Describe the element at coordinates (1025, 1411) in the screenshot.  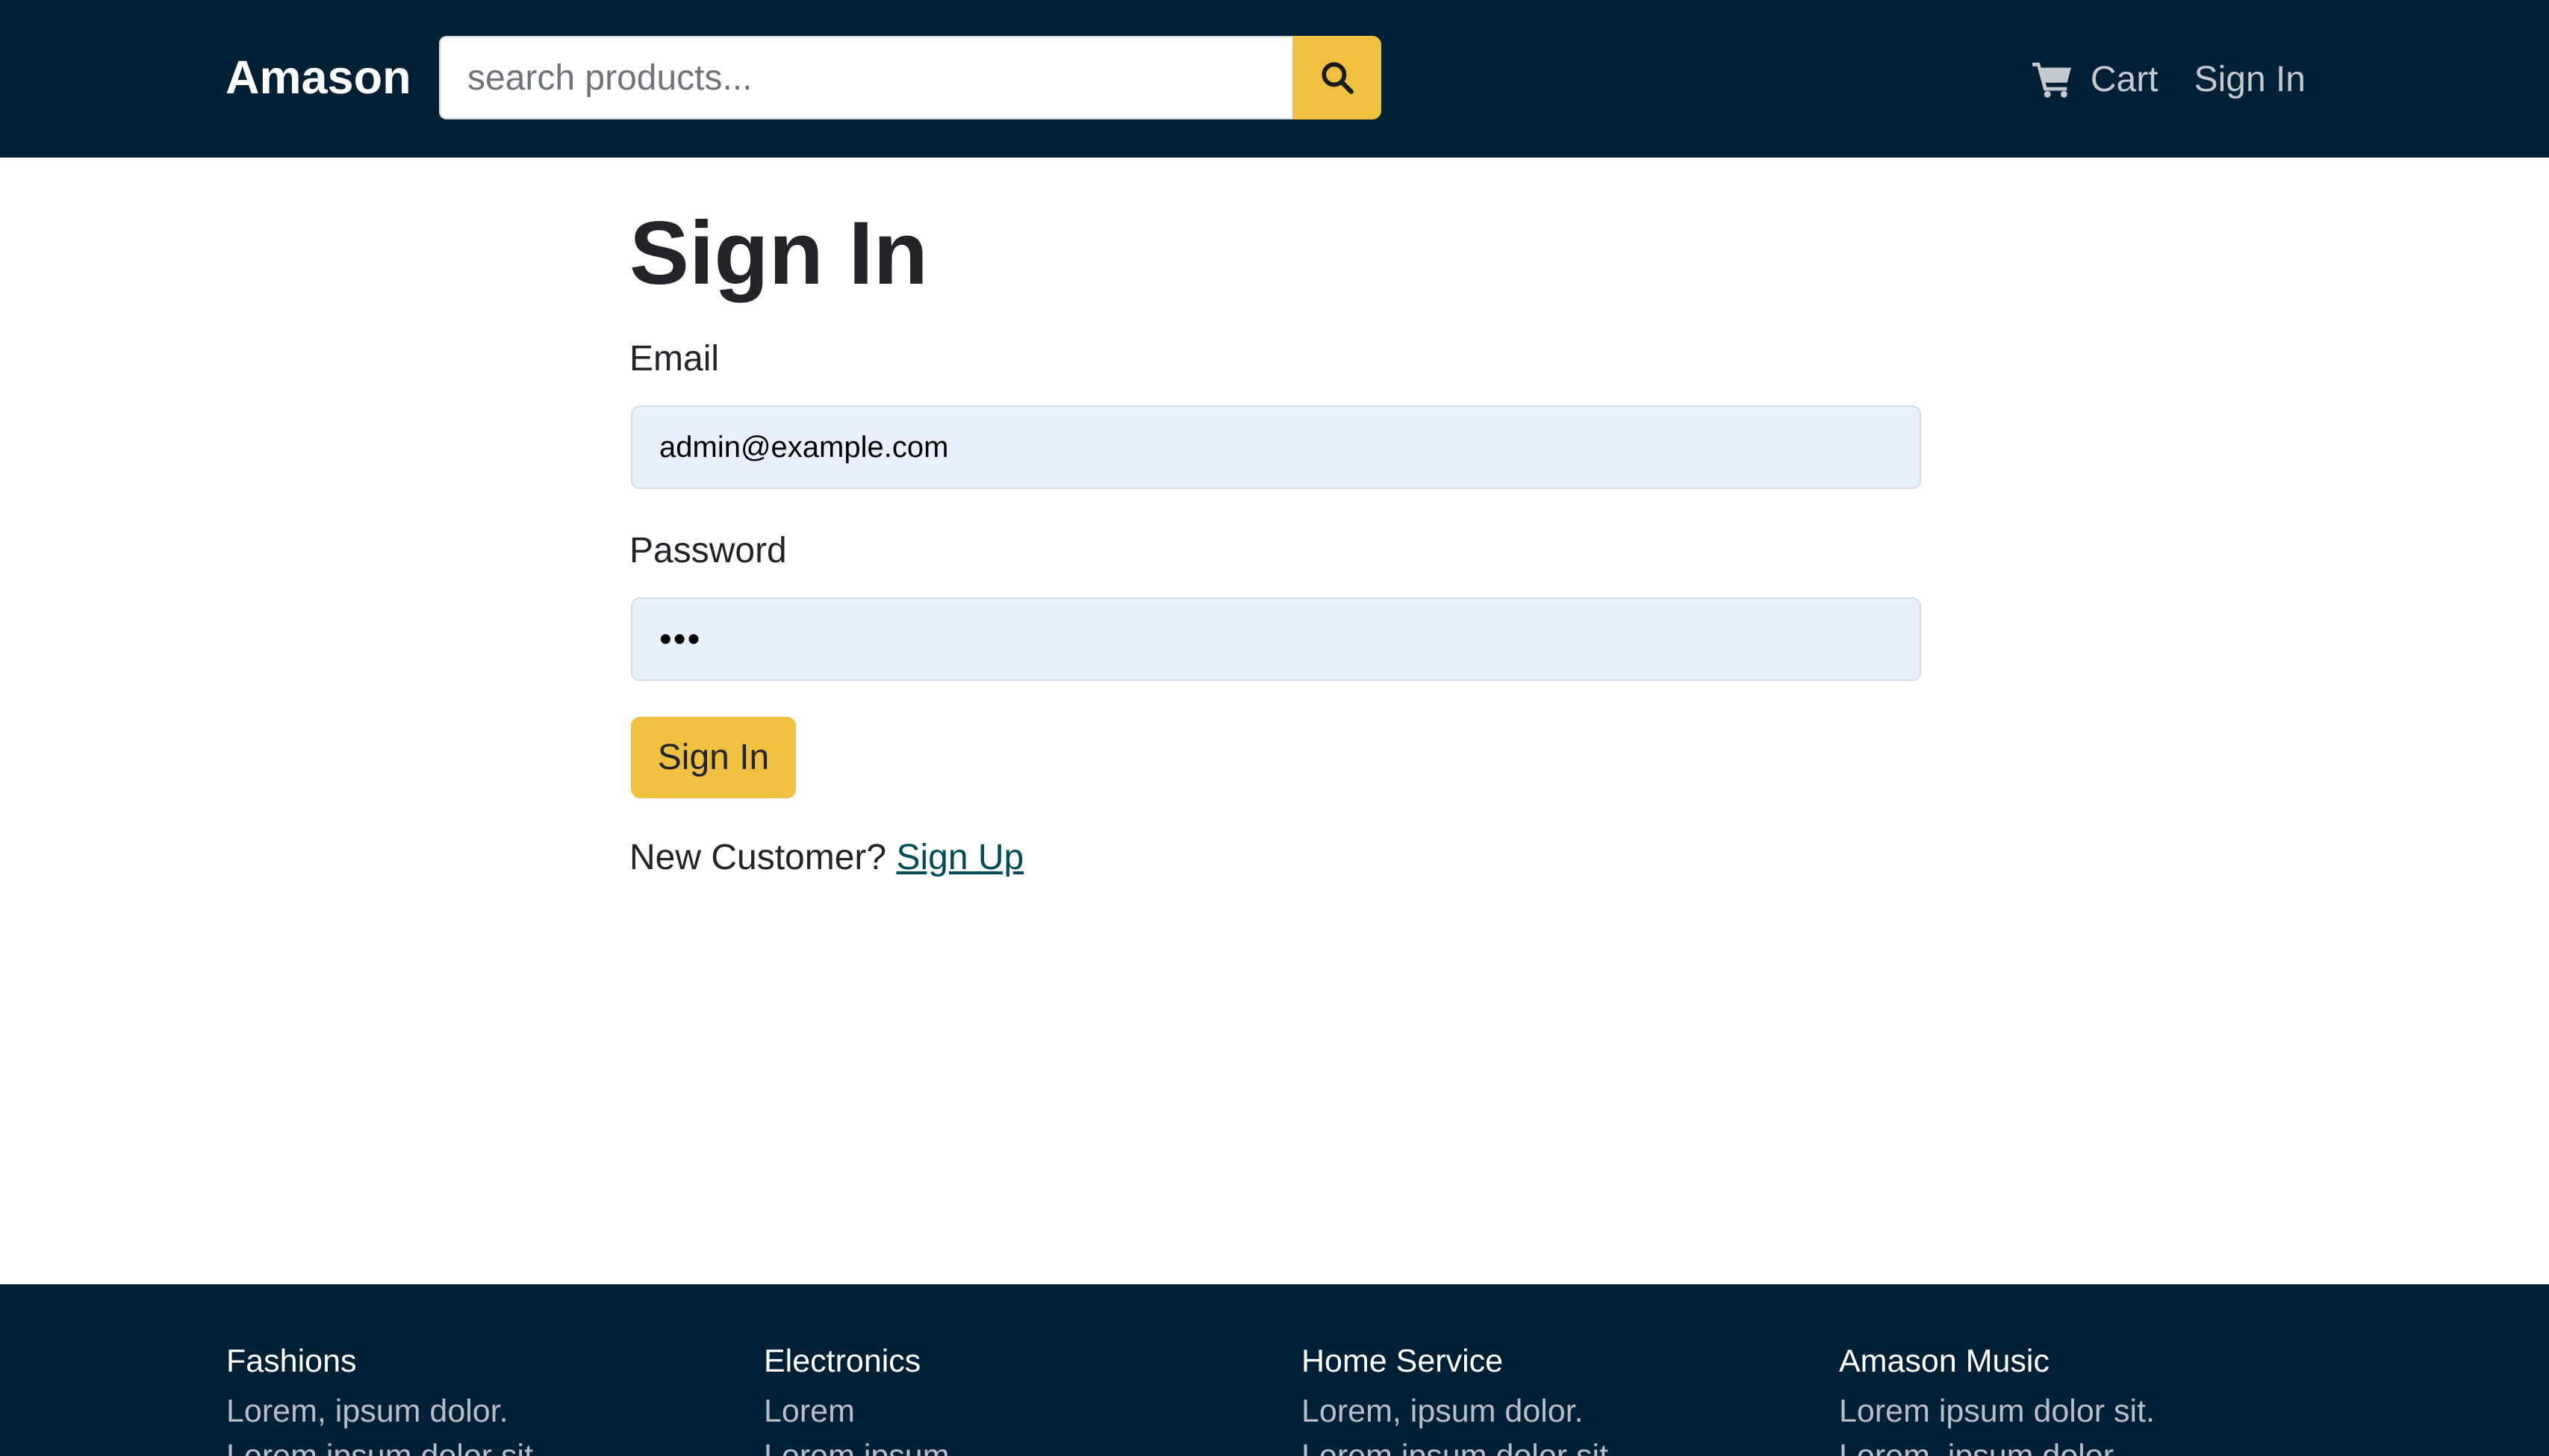
I see `footer-link: Lorem` at that location.